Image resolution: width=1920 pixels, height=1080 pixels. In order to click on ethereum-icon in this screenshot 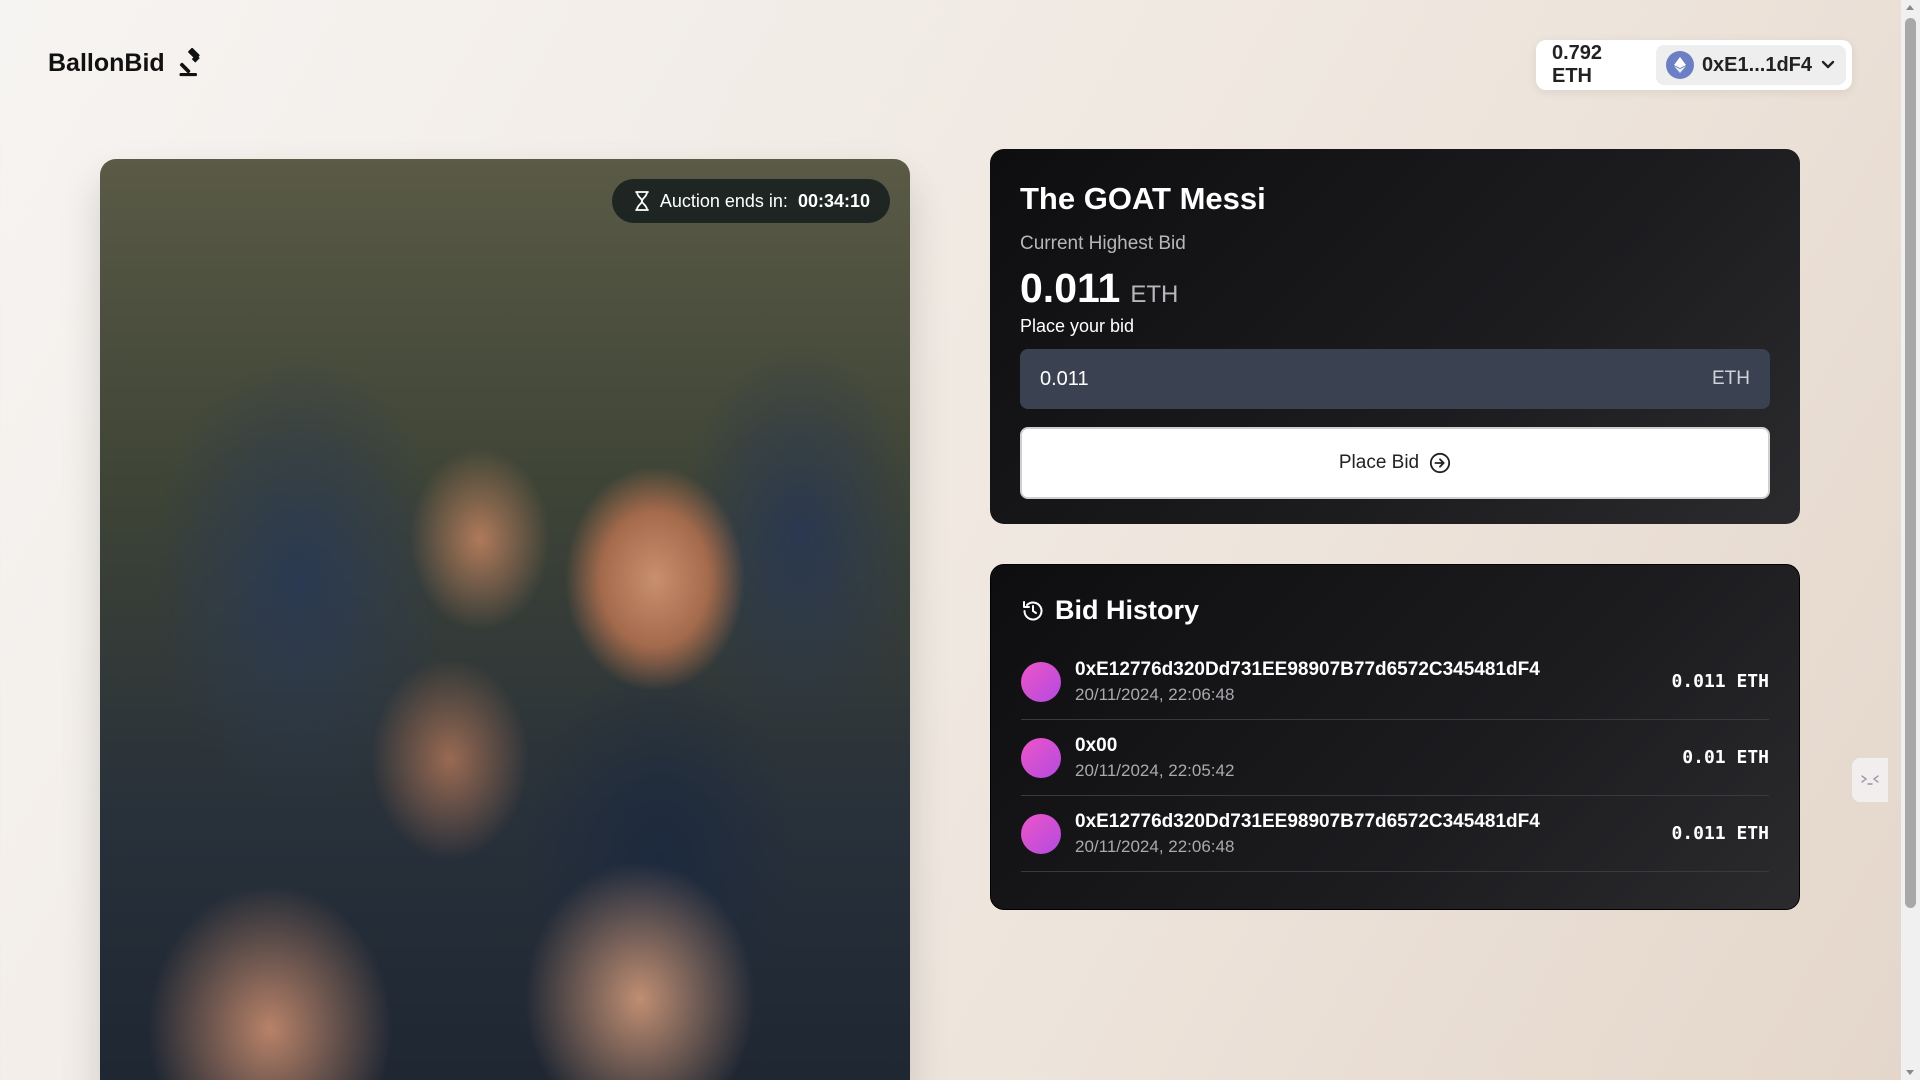, I will do `click(1679, 65)`.